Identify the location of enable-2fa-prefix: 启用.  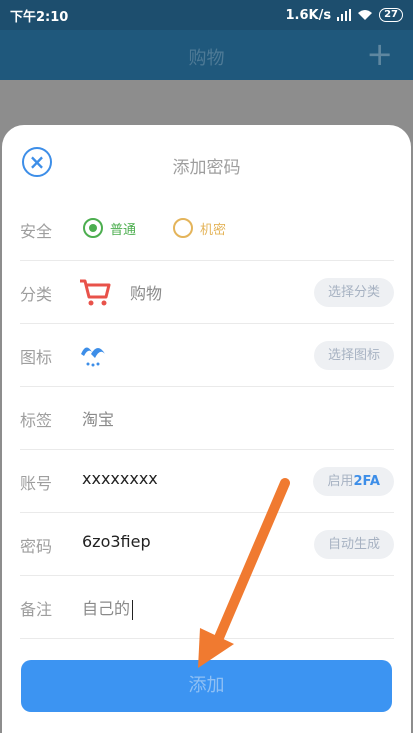
(340, 481).